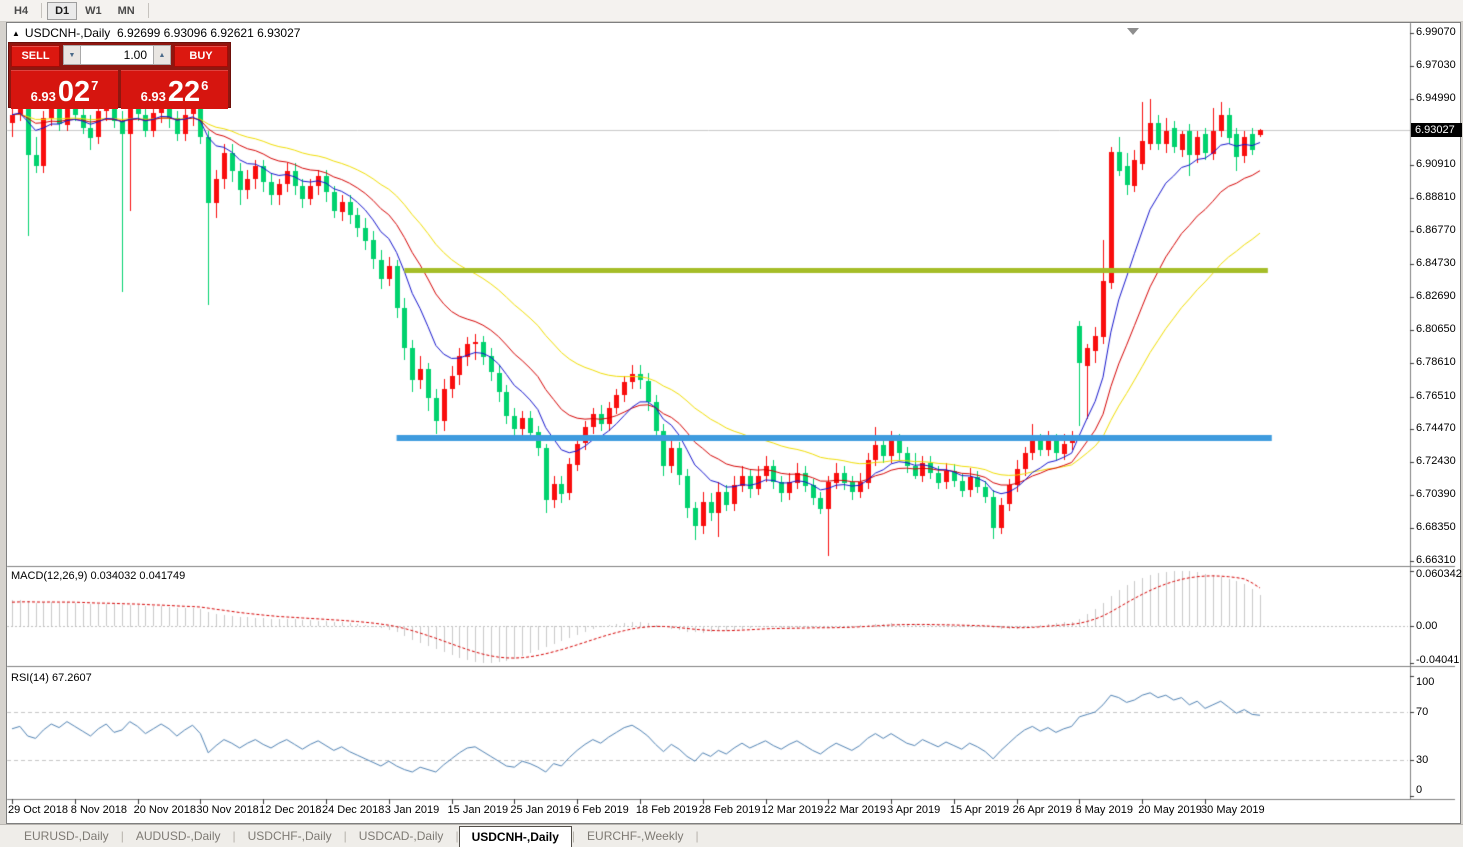 The image size is (1463, 847). Describe the element at coordinates (99, 810) in the screenshot. I see `date-axis-label: 8 Nov 2018` at that location.